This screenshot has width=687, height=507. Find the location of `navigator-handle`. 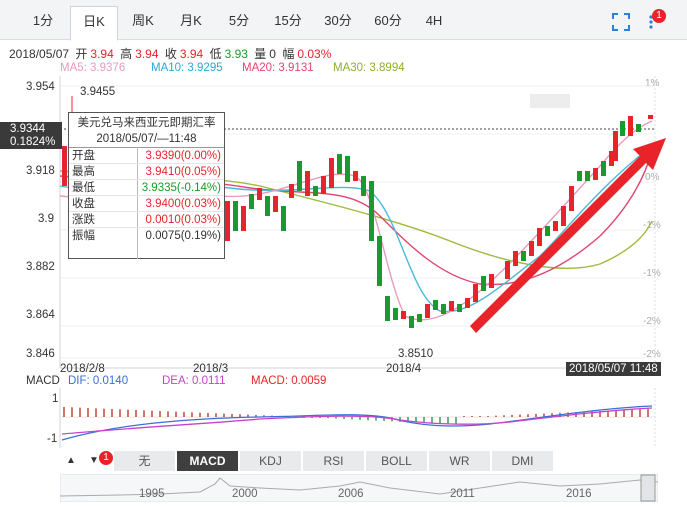

navigator-handle is located at coordinates (648, 488).